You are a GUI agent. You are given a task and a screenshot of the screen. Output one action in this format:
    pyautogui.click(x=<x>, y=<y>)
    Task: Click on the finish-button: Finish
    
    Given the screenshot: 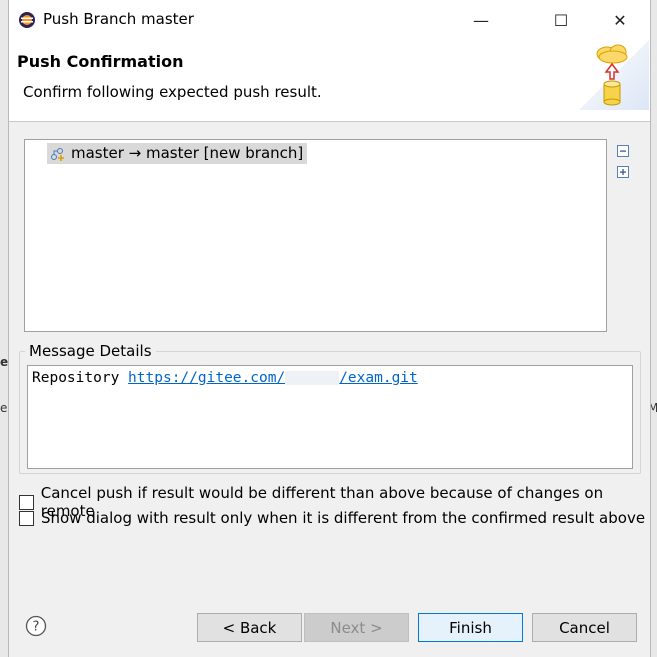 What is the action you would take?
    pyautogui.click(x=470, y=627)
    